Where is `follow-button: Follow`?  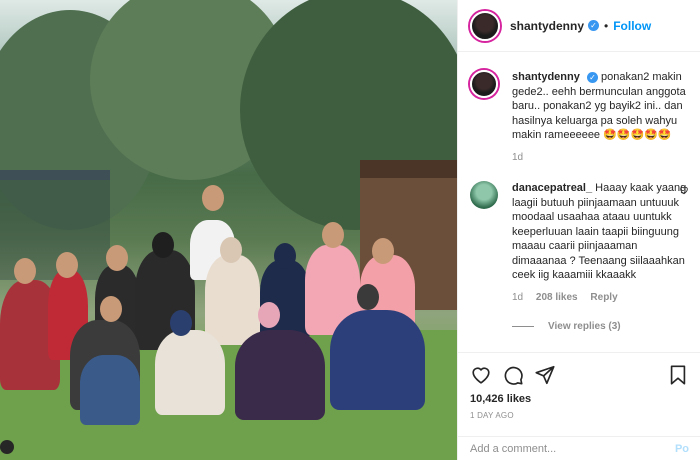
follow-button: Follow is located at coordinates (632, 26).